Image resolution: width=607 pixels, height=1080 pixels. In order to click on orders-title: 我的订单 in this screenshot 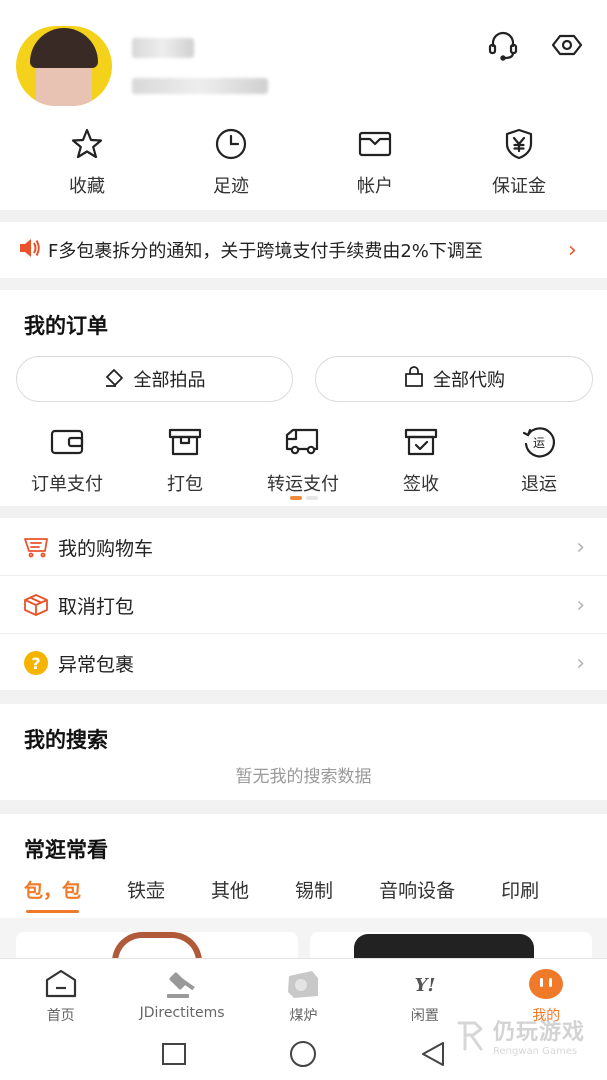, I will do `click(66, 326)`.